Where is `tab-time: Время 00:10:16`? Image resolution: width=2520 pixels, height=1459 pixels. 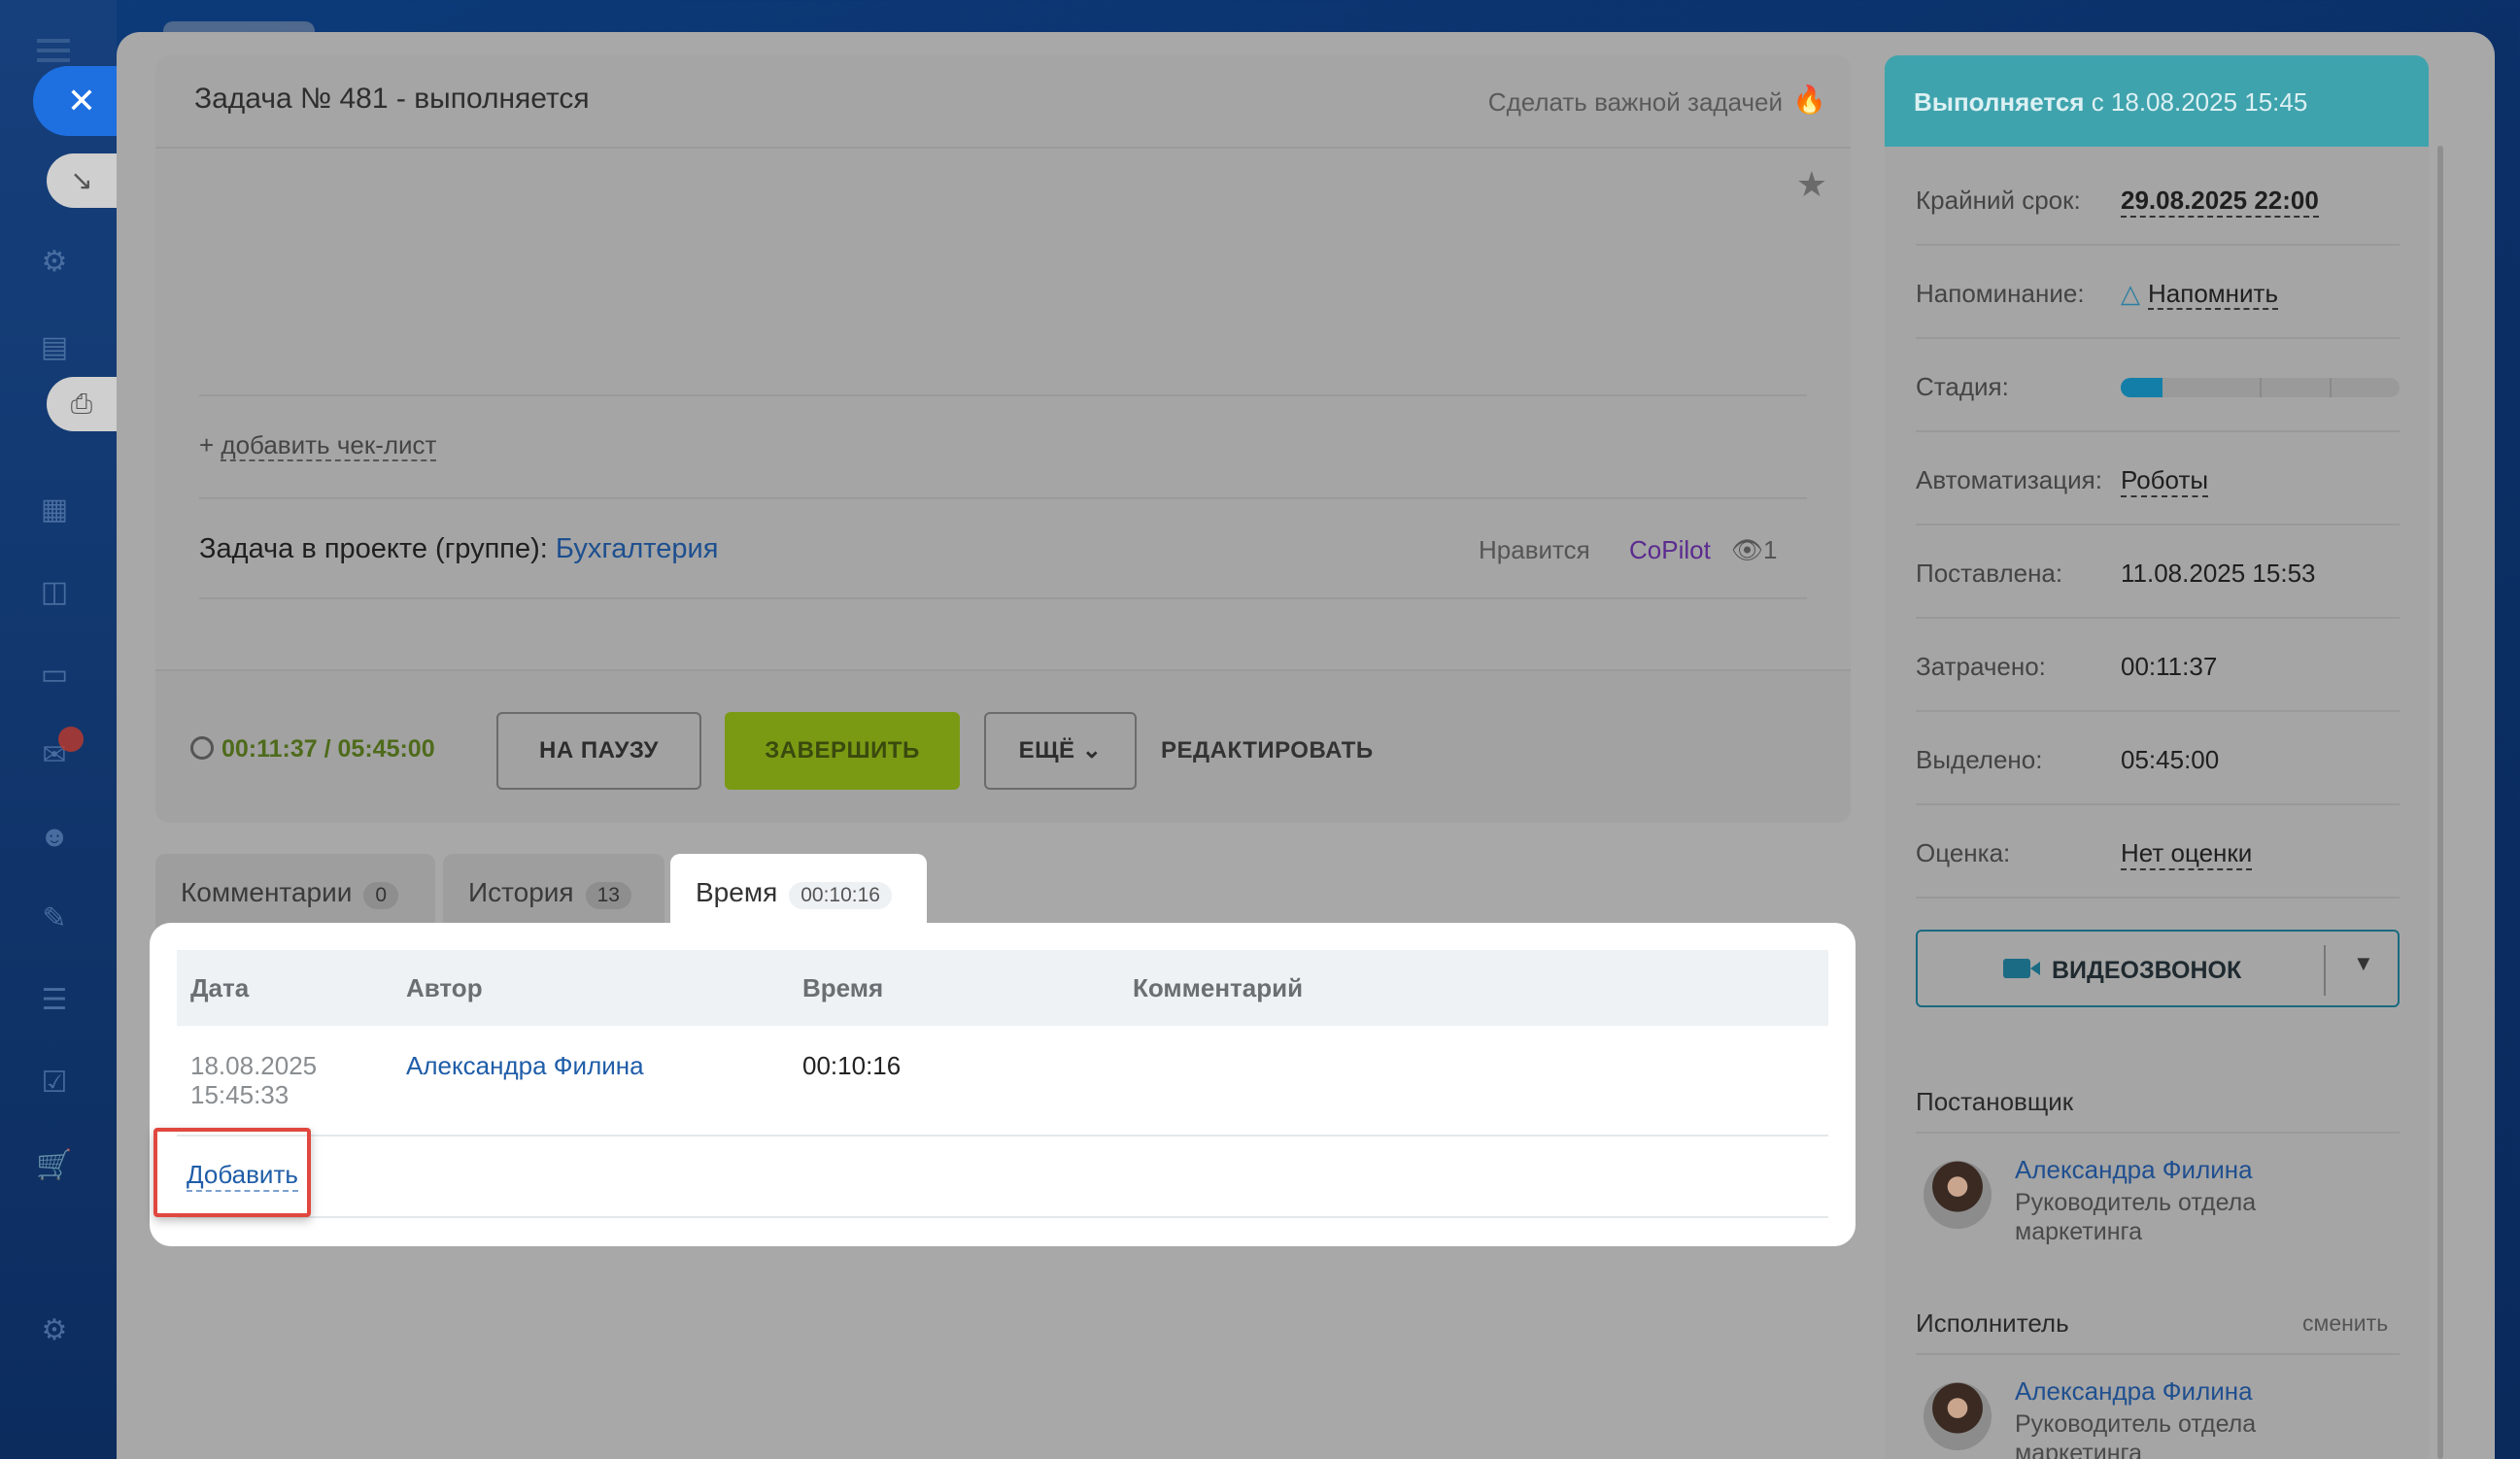 tab-time: Время 00:10:16 is located at coordinates (798, 893).